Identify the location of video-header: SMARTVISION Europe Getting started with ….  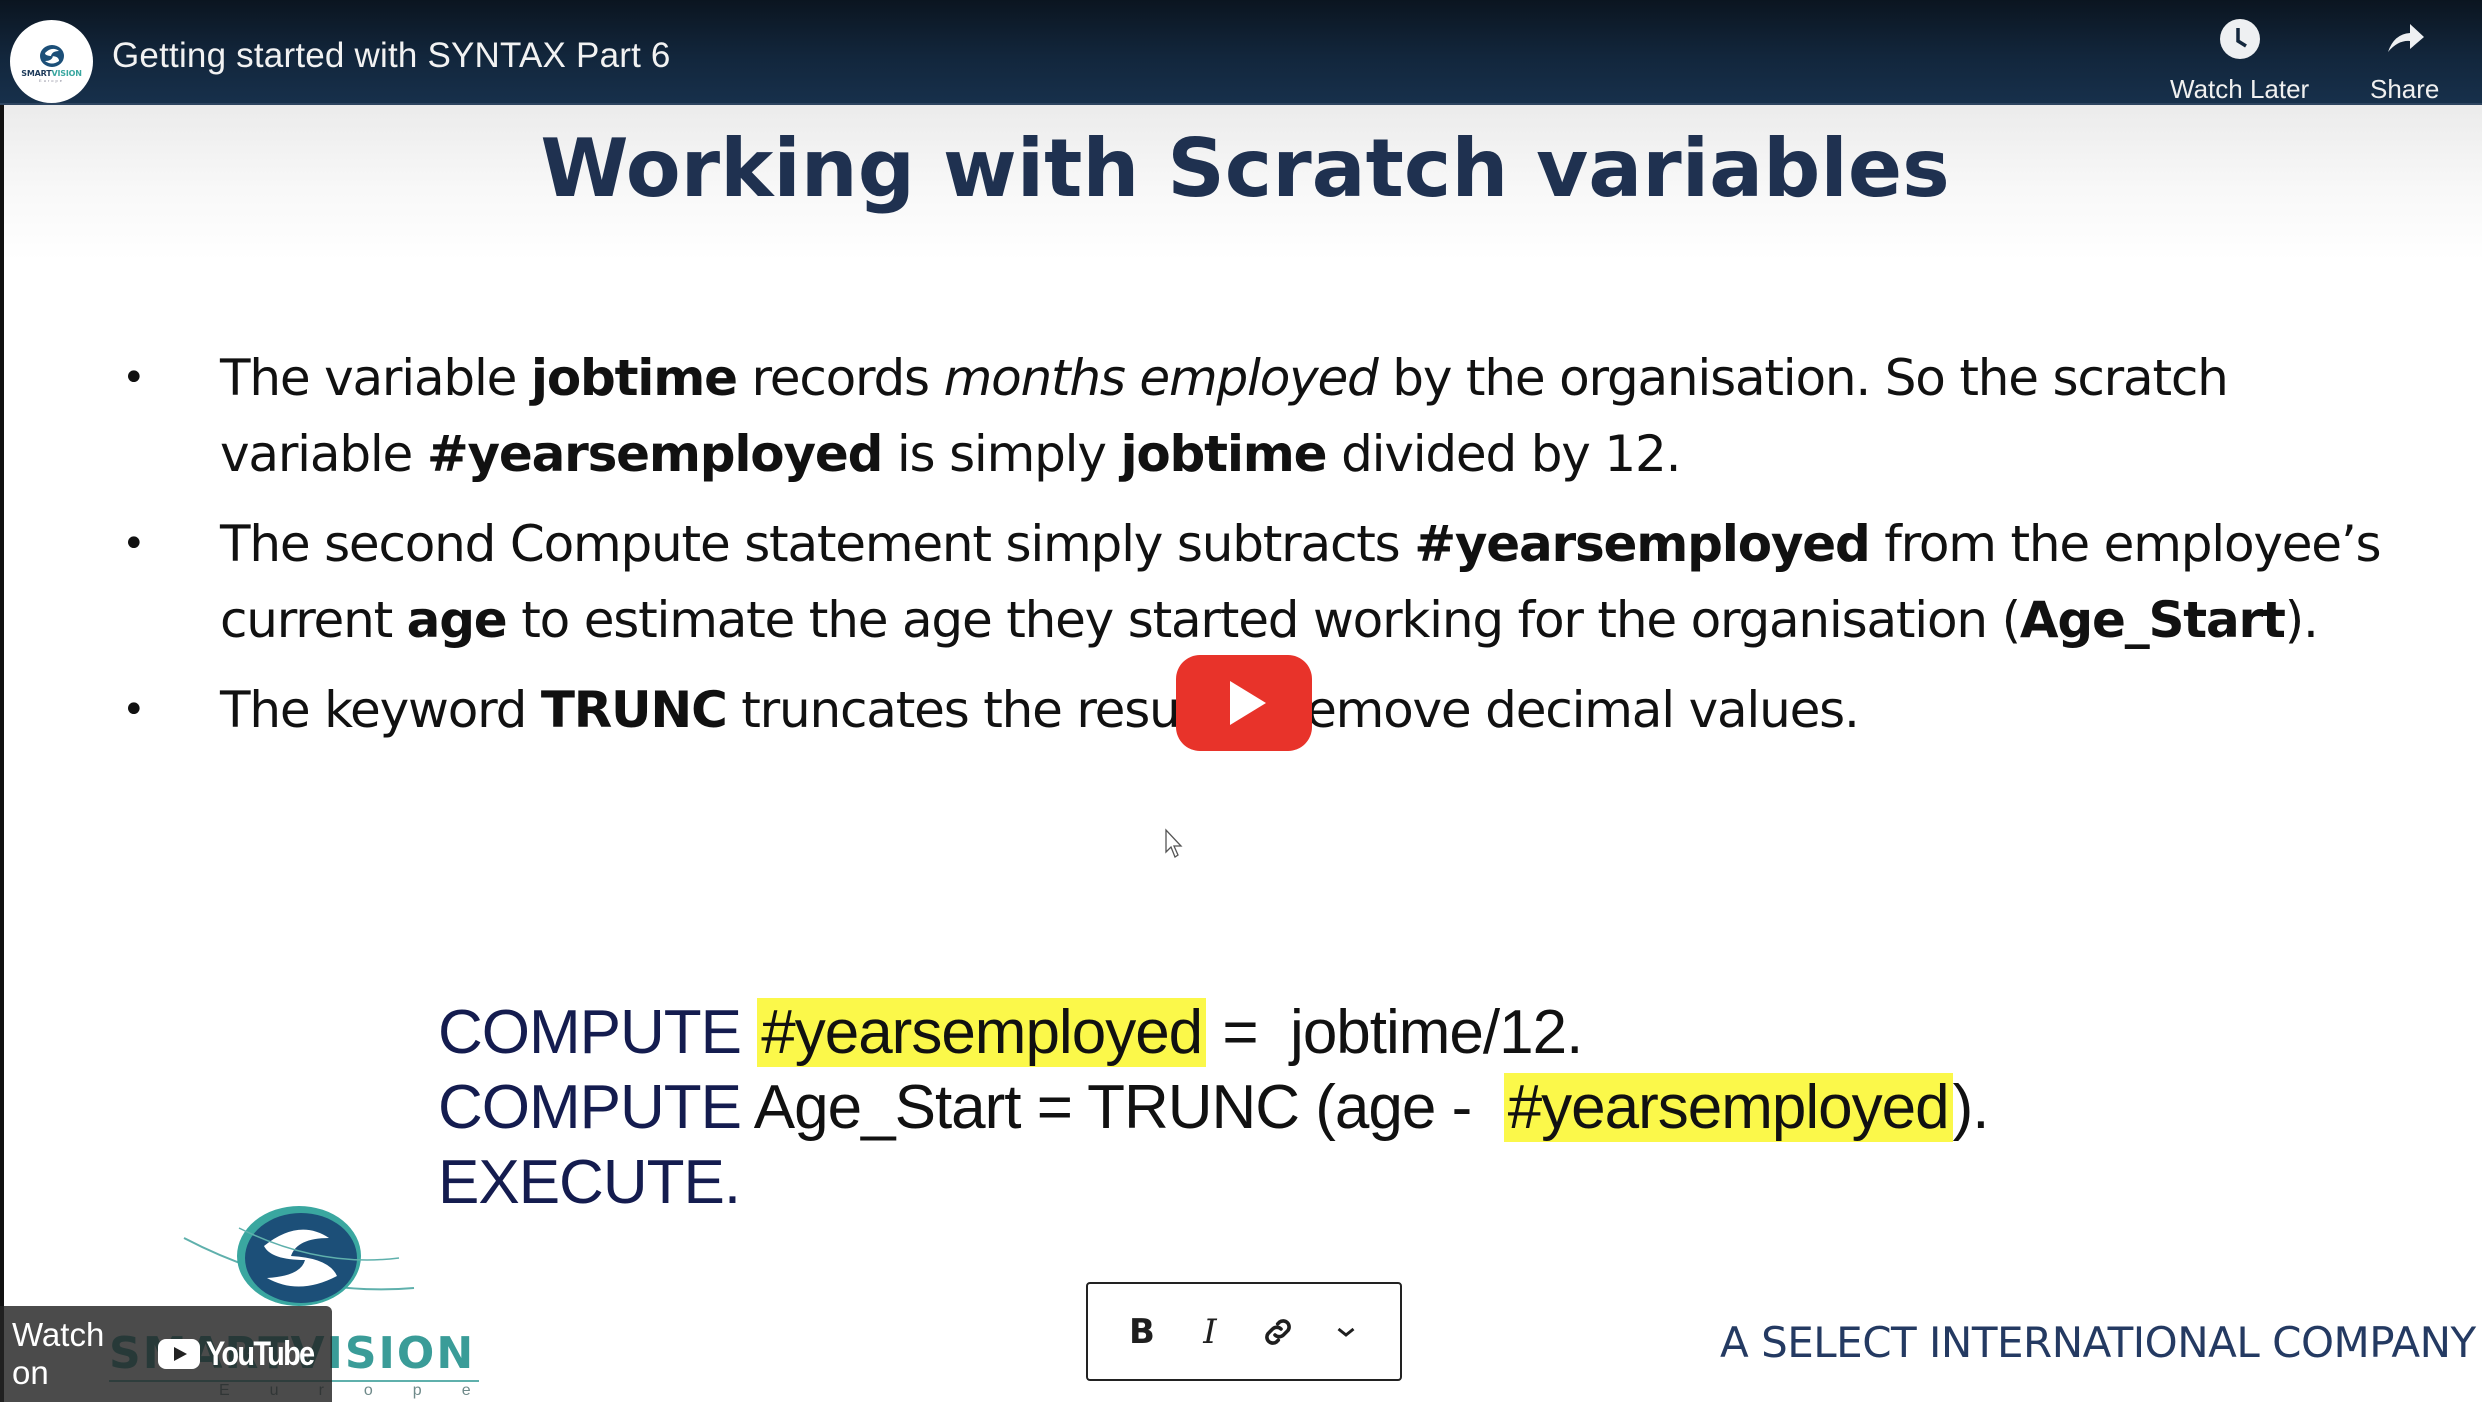
(1241, 52).